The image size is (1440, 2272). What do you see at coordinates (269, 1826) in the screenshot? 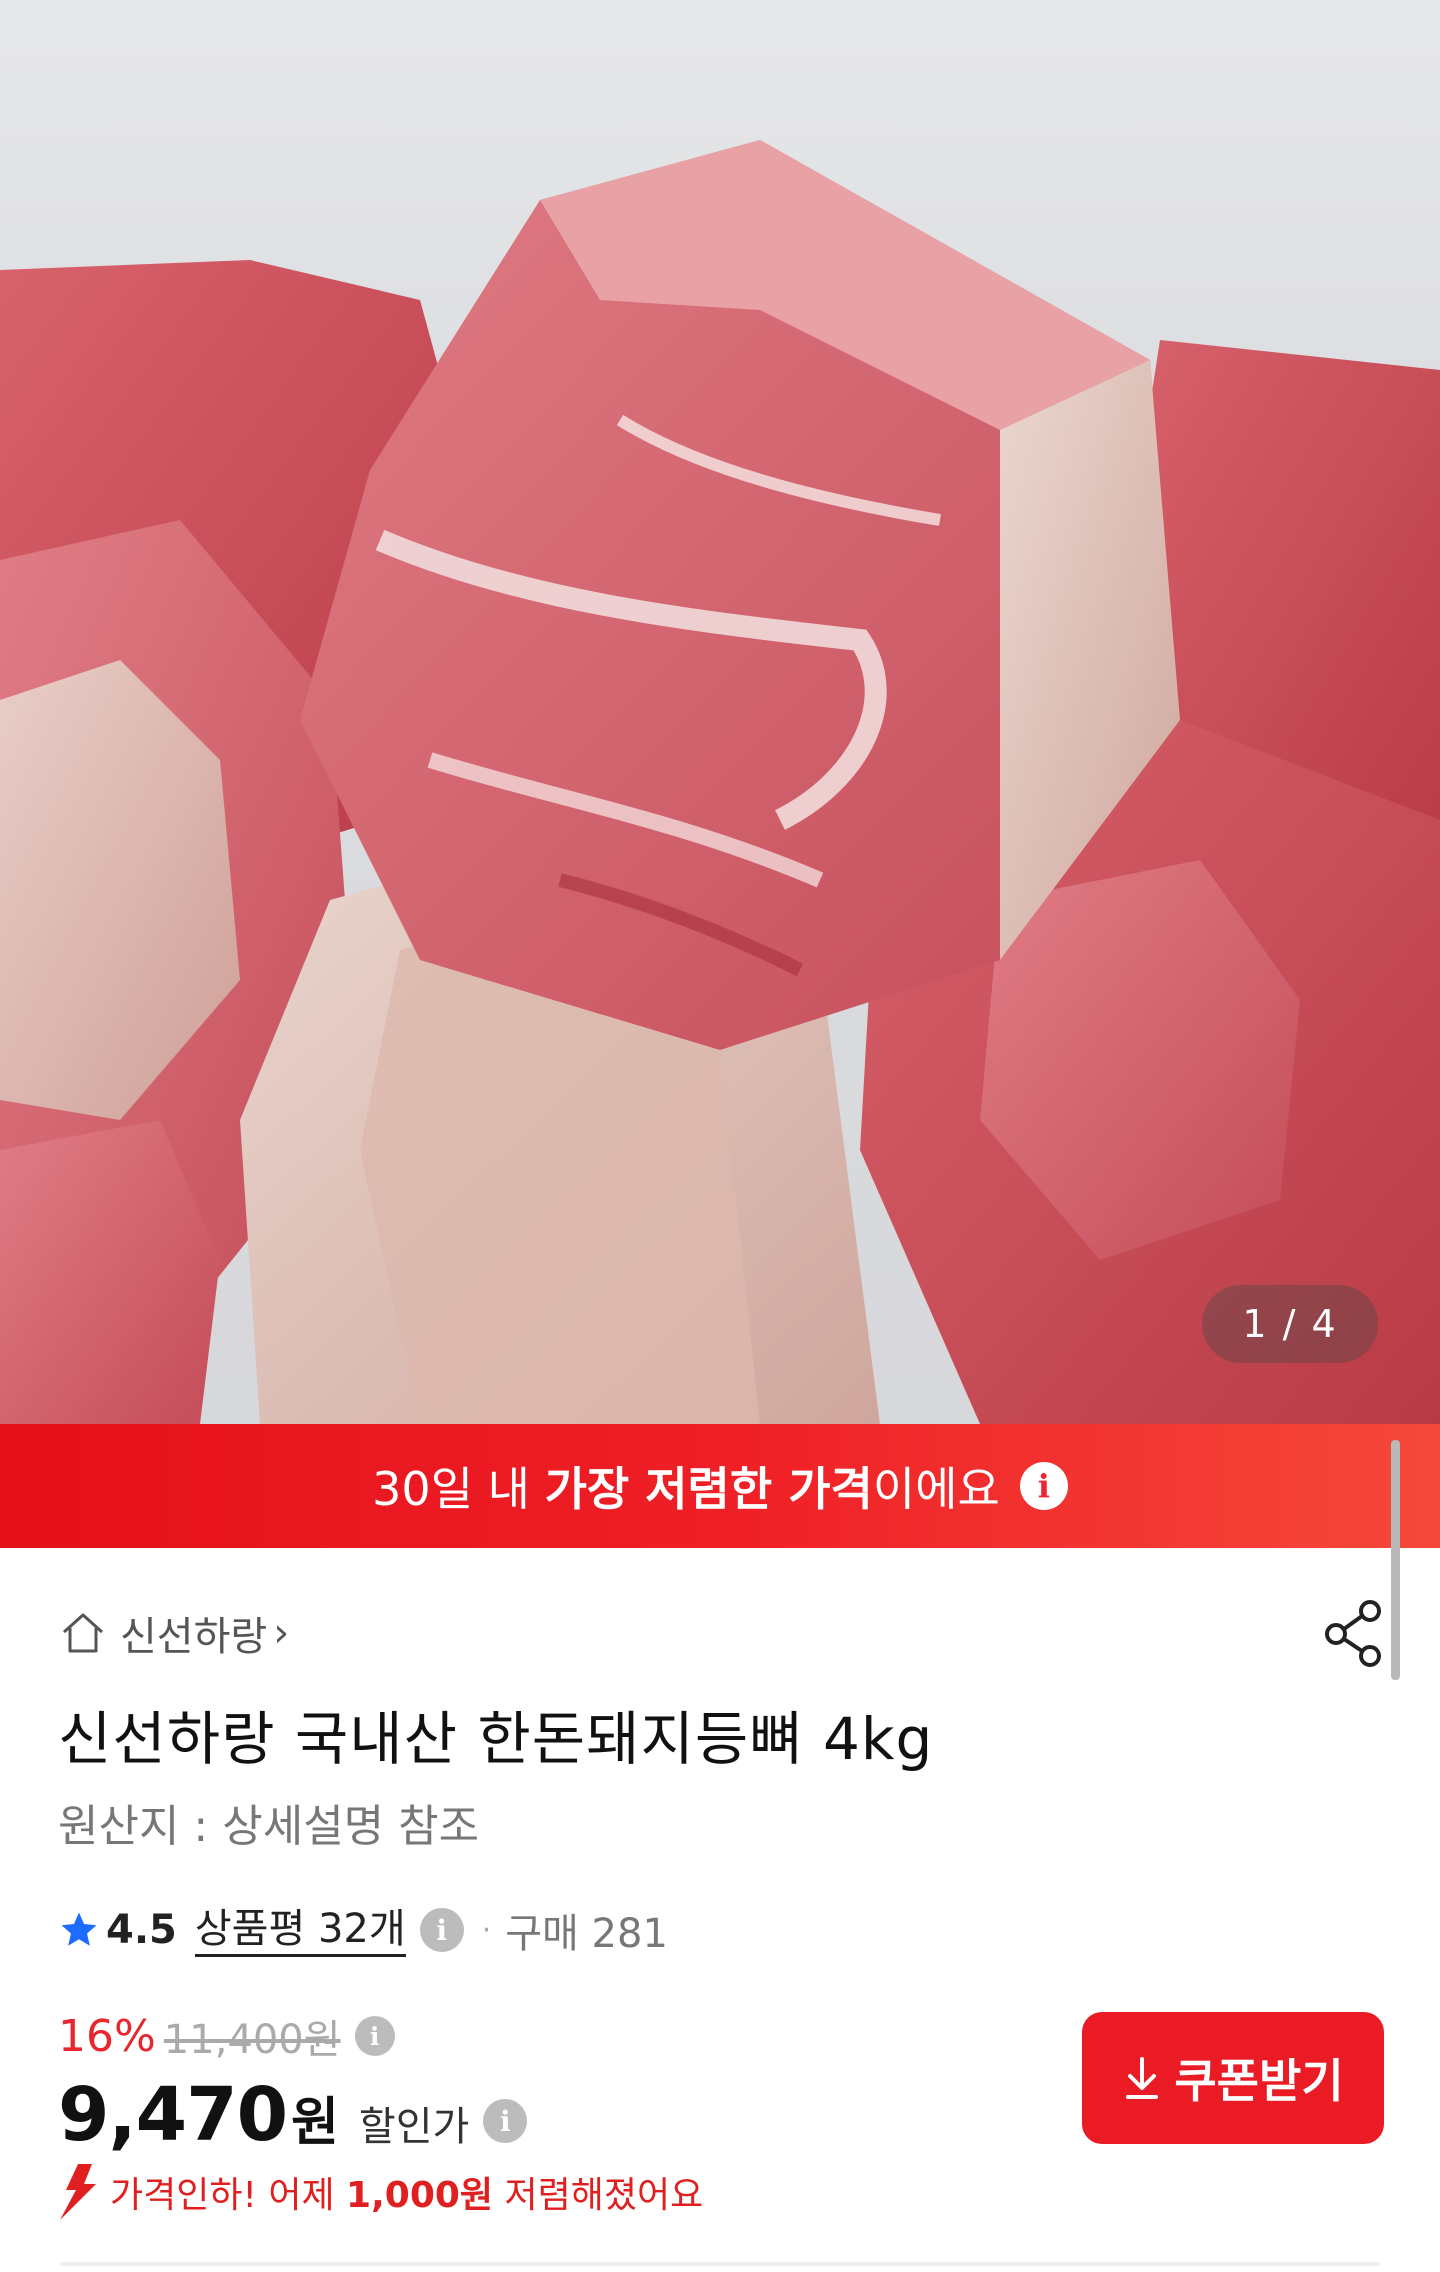
I see `product-origin: 원산지 : 상세설명 참조` at bounding box center [269, 1826].